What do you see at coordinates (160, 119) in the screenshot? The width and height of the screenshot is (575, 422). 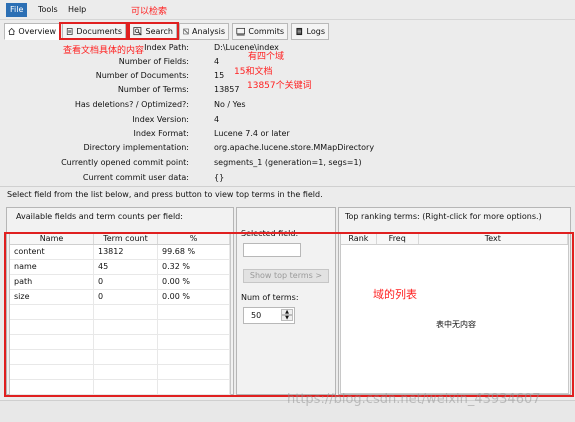 I see `index-version-label: Index Version:` at bounding box center [160, 119].